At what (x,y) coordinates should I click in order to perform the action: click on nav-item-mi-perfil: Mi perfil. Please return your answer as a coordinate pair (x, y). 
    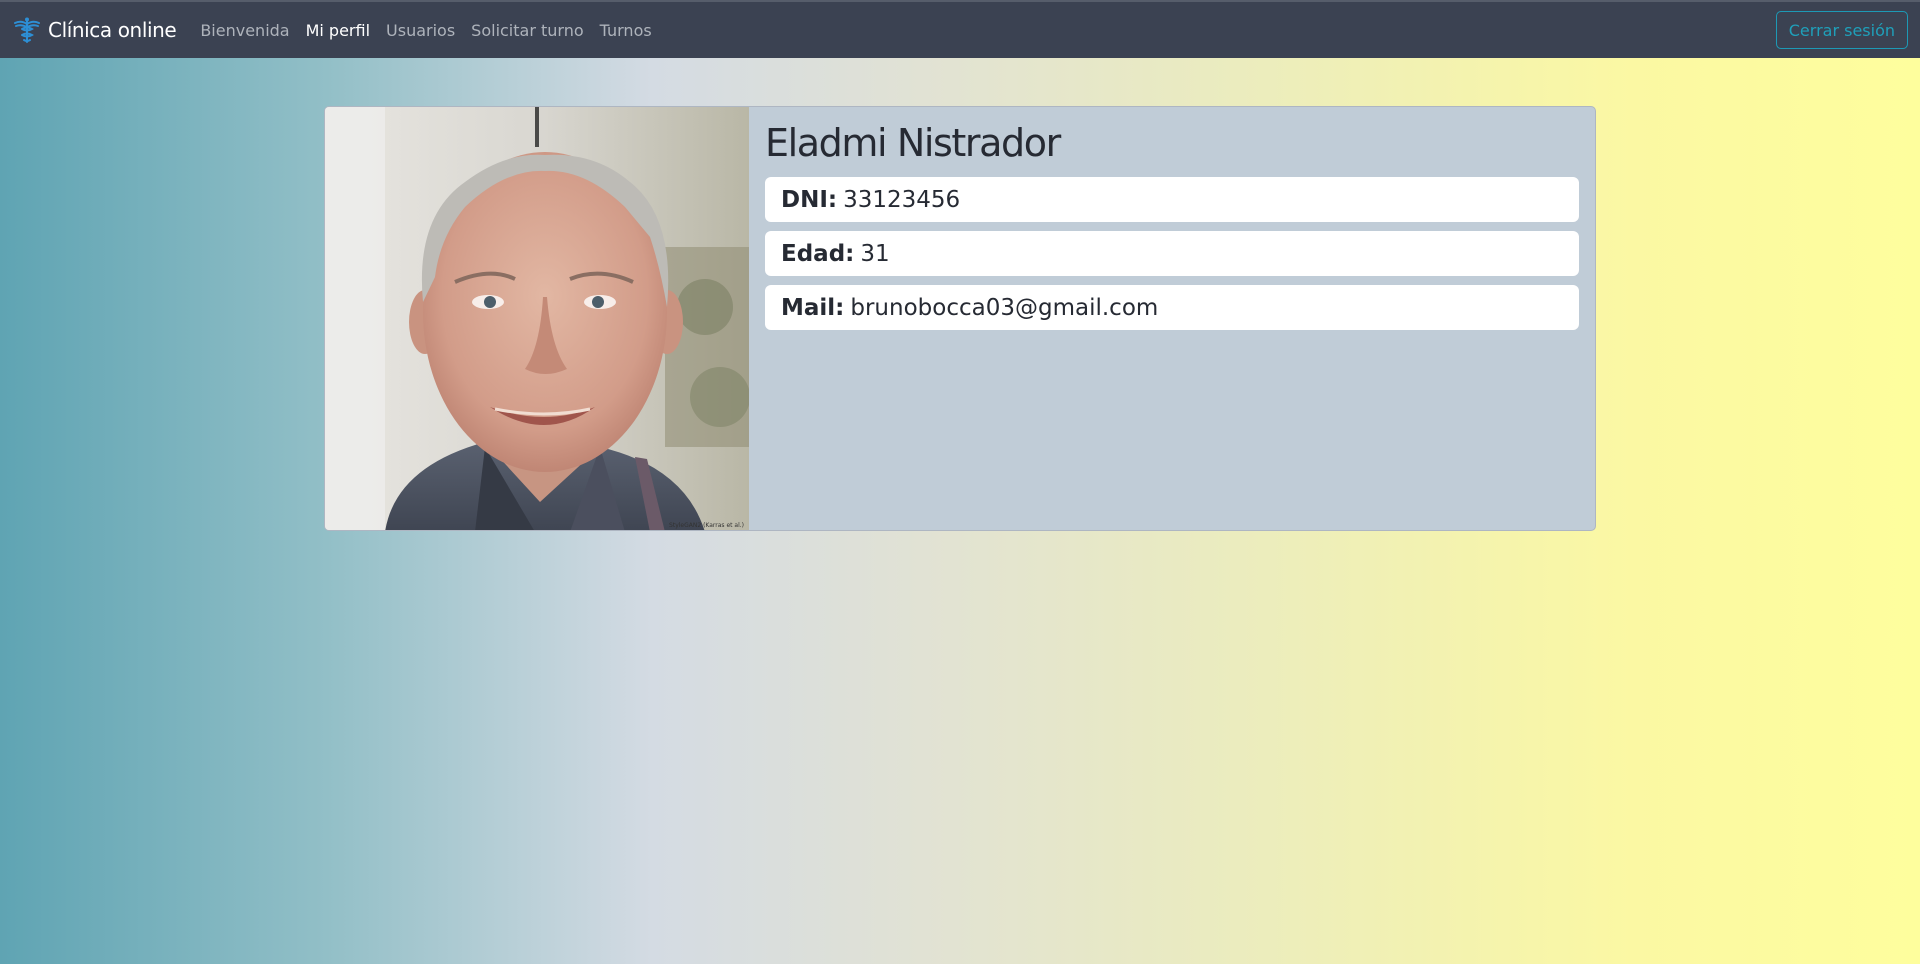
    Looking at the image, I should click on (338, 30).